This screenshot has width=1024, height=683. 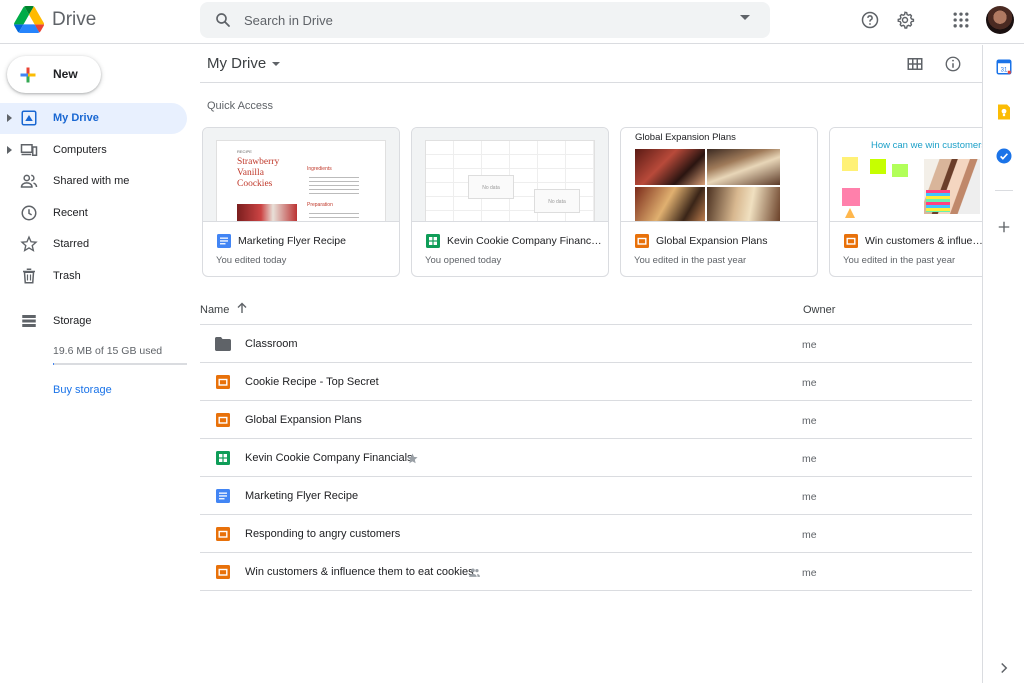 I want to click on sidebar-item-label: Trash, so click(x=67, y=276).